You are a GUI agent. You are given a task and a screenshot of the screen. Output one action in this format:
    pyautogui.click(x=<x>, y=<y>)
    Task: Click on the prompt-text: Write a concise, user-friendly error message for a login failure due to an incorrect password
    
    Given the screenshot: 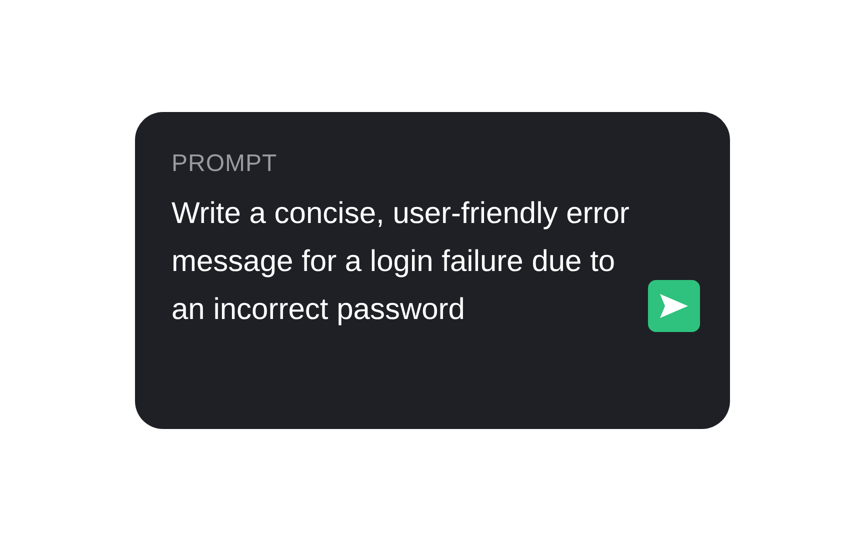 What is the action you would take?
    pyautogui.click(x=401, y=262)
    